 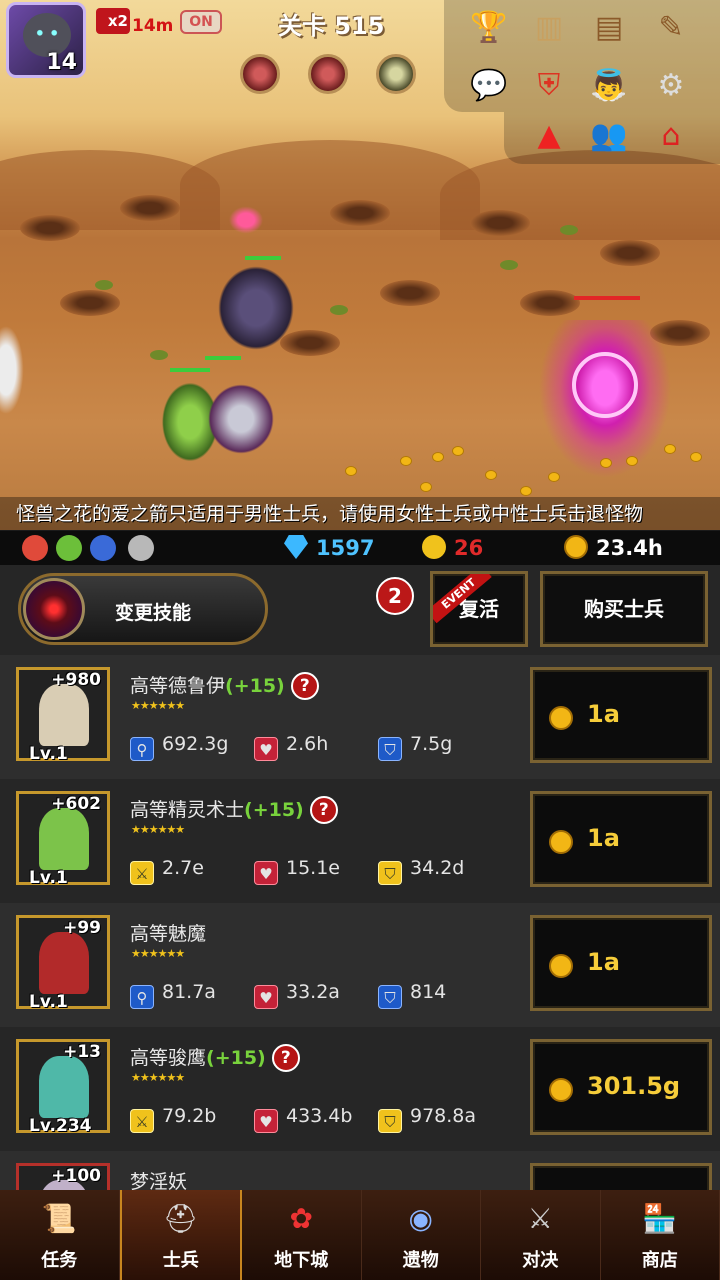 What do you see at coordinates (360, 513) in the screenshot?
I see `news-ticker: 怪兽之花的爱之箭只适用于男性士兵，请使用女性士兵或中性士兵击退怪物` at bounding box center [360, 513].